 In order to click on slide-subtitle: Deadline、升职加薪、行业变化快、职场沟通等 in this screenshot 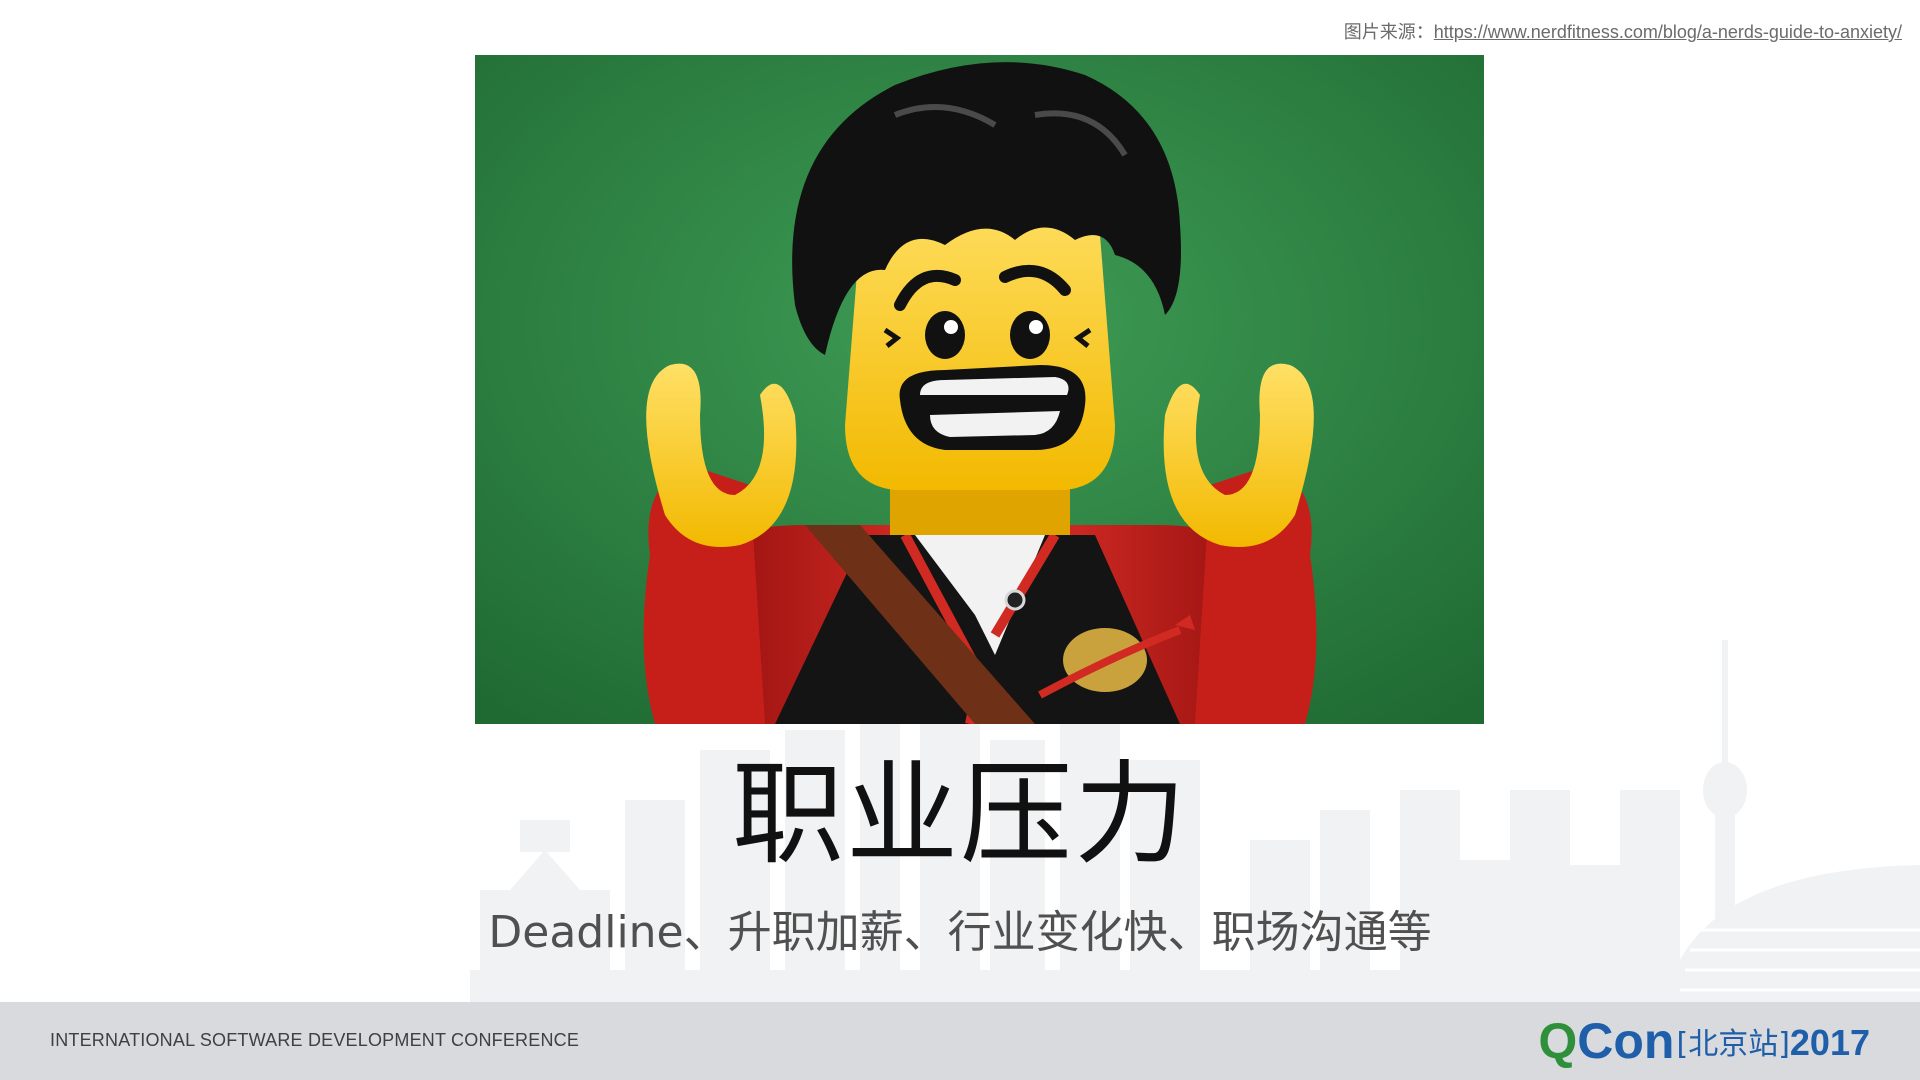, I will do `click(960, 932)`.